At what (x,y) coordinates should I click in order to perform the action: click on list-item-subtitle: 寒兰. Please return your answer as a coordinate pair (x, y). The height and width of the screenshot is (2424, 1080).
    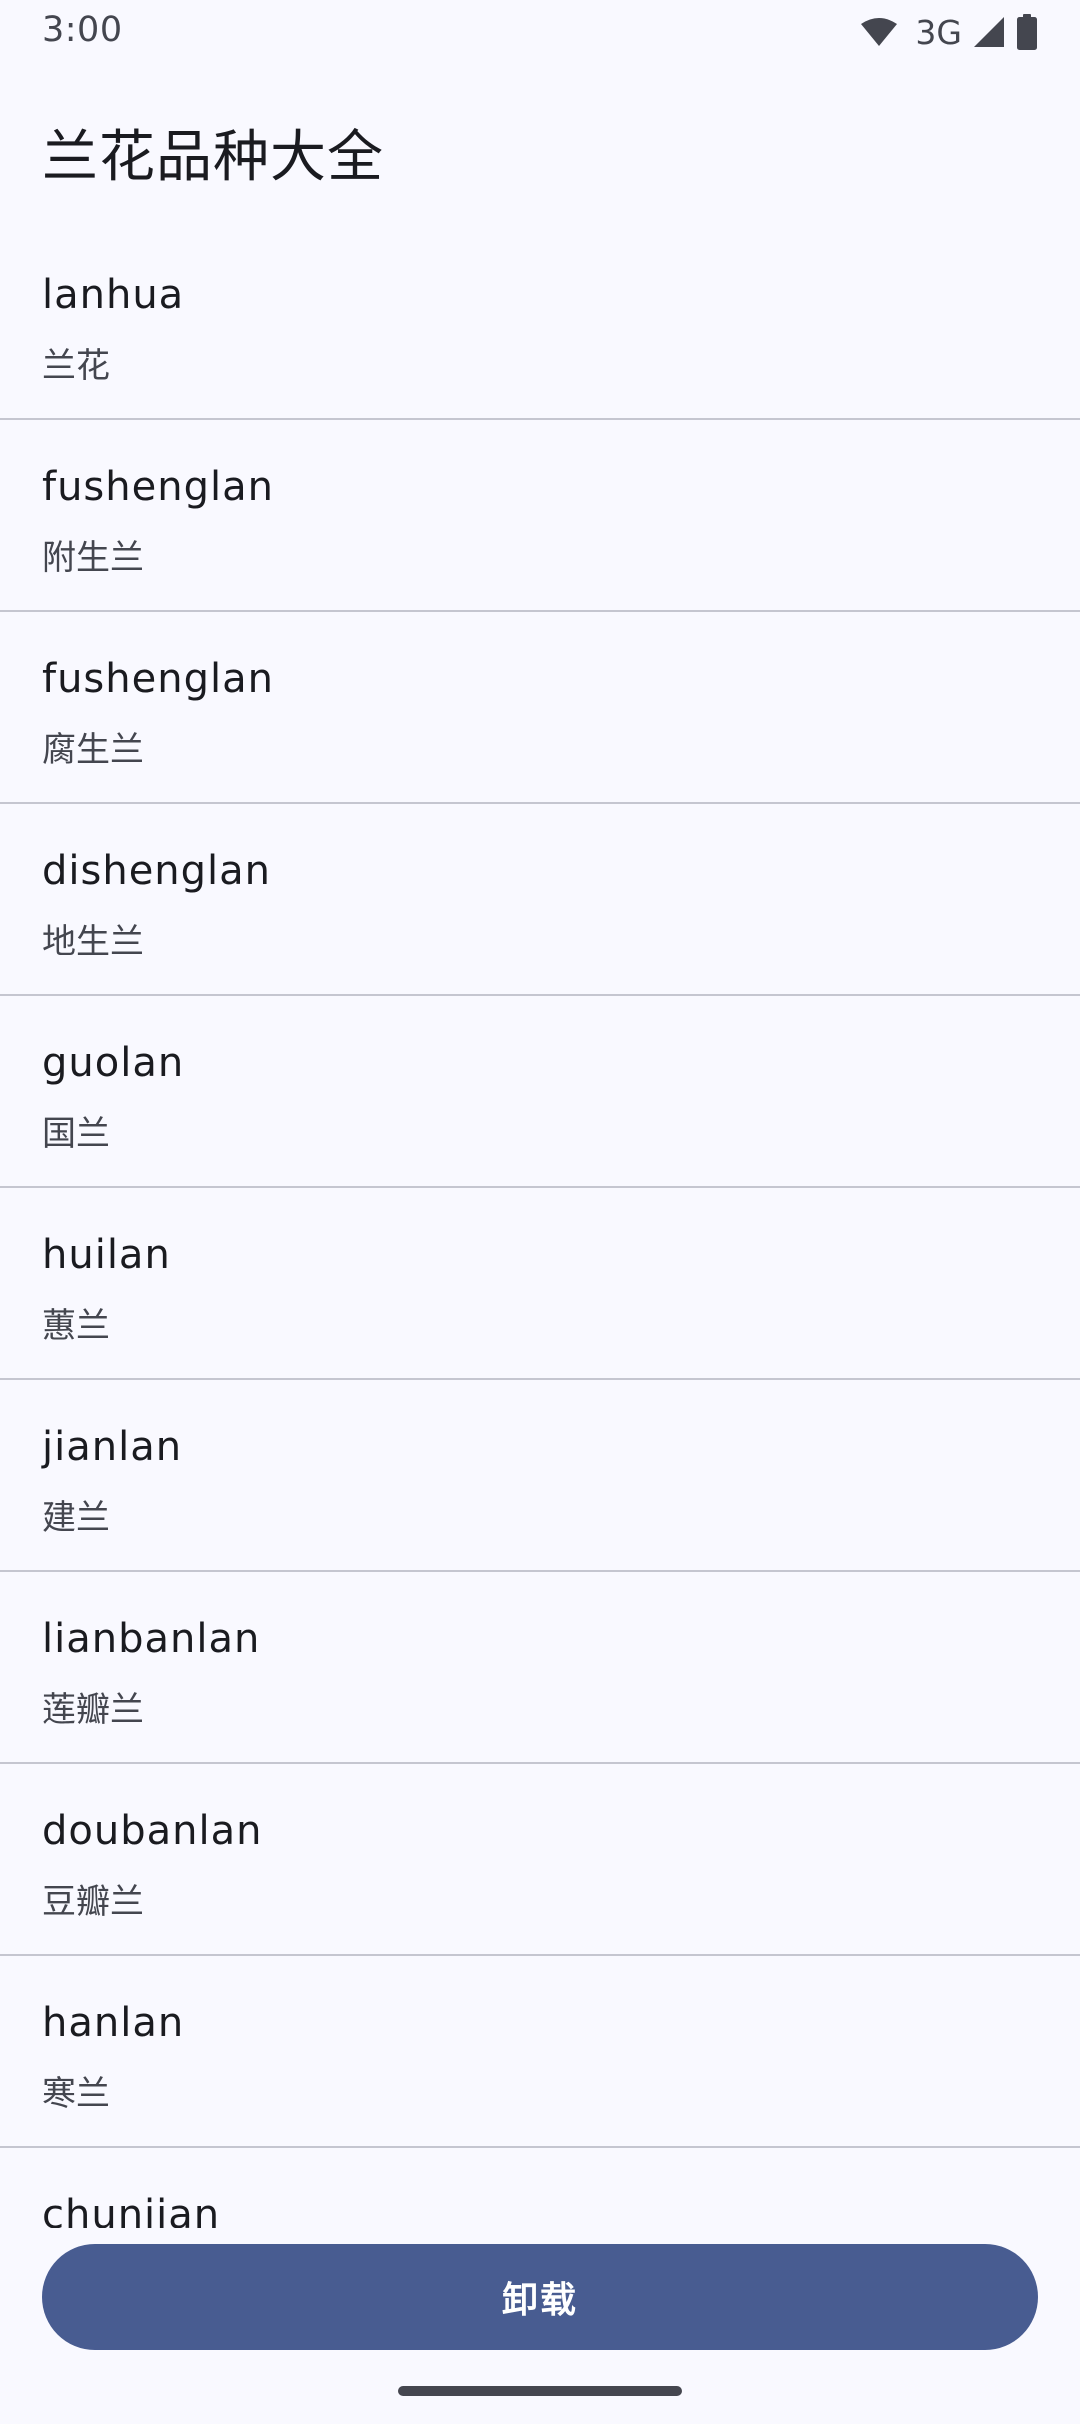
    Looking at the image, I should click on (76, 2094).